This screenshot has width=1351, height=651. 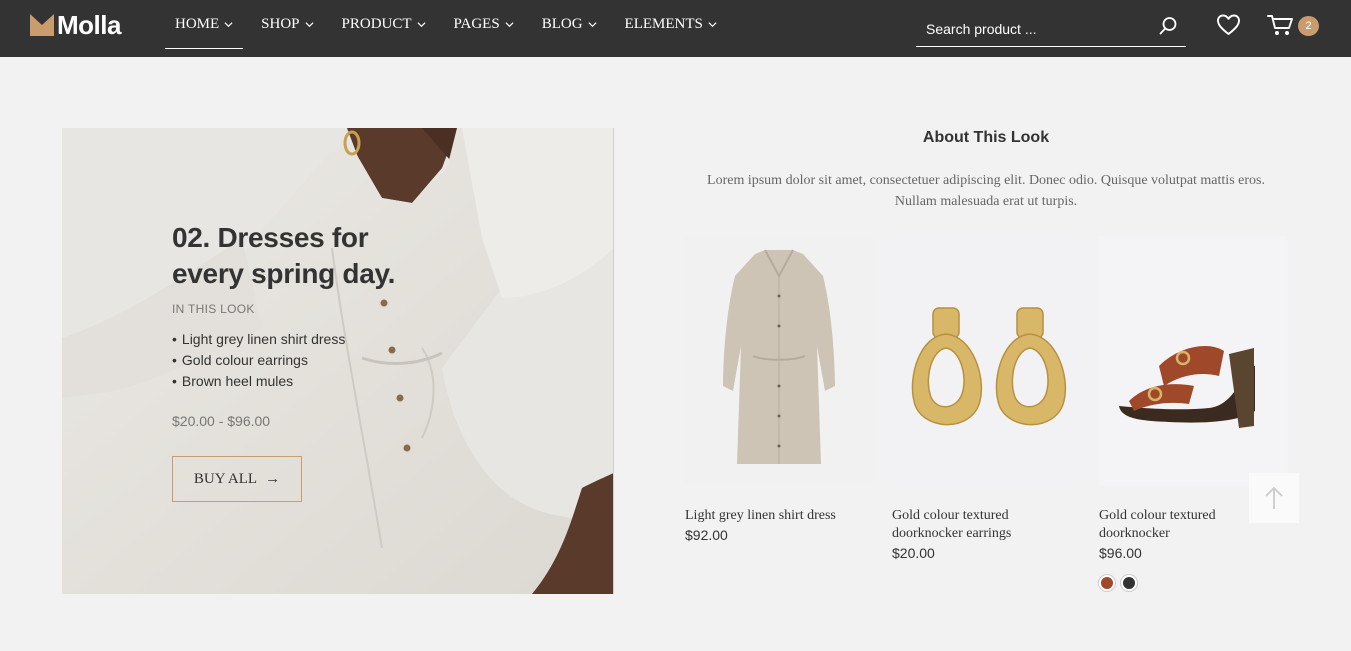 I want to click on wishlist-heart-icon, so click(x=1228, y=25).